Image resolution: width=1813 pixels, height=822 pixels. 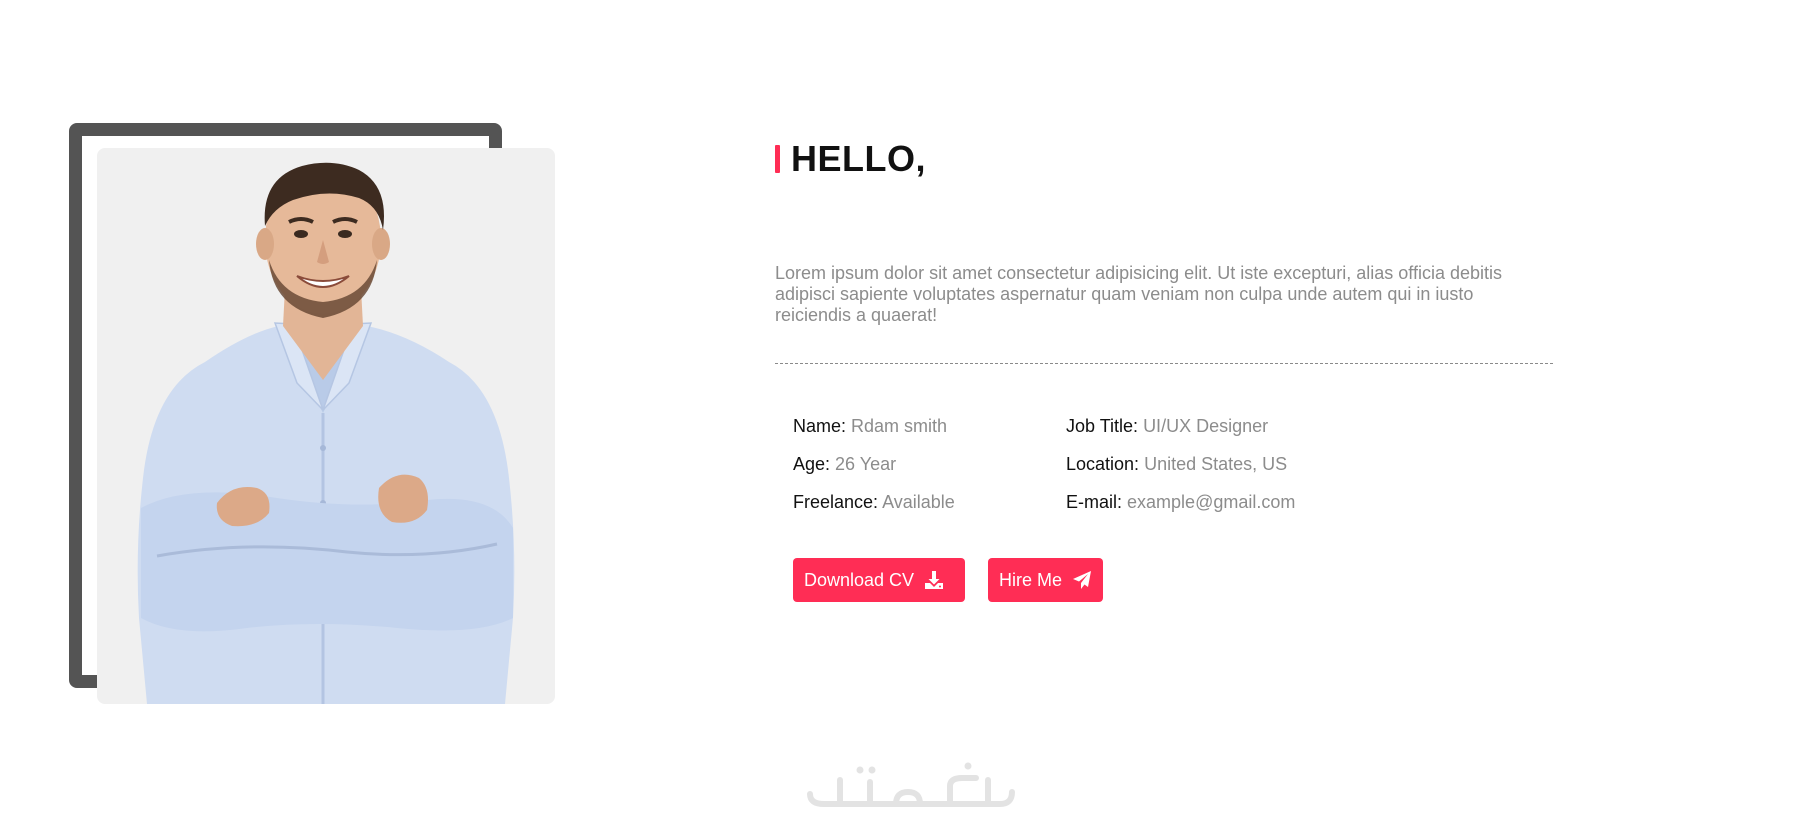 I want to click on accent-bar, so click(x=777, y=159).